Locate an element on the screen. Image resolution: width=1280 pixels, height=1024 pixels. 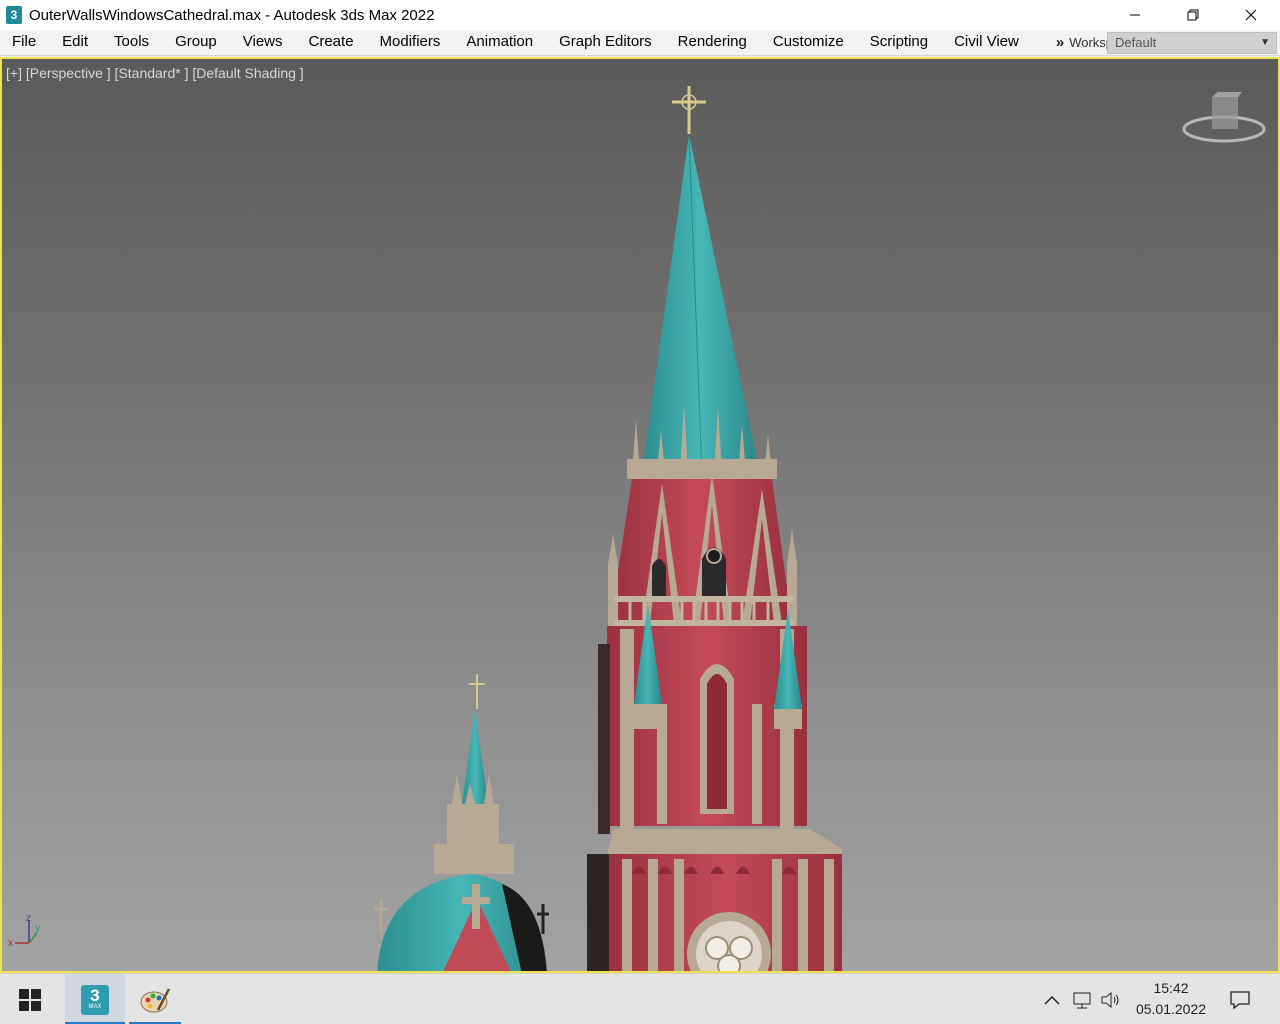
secondary-dome-tower is located at coordinates (461, 822).